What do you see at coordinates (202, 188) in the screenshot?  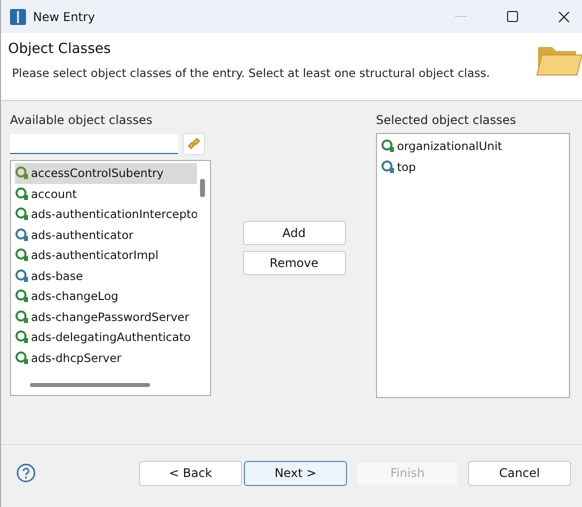 I see `vertical-scrollbar` at bounding box center [202, 188].